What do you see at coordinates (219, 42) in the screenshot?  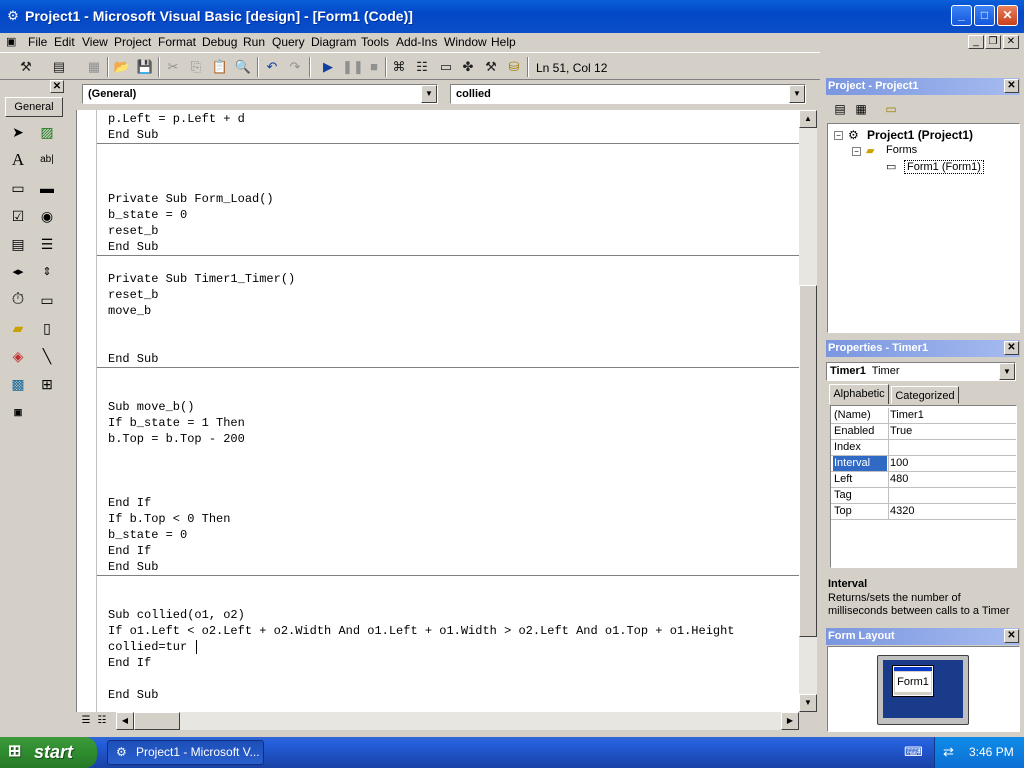 I see `menu-debug: Debug` at bounding box center [219, 42].